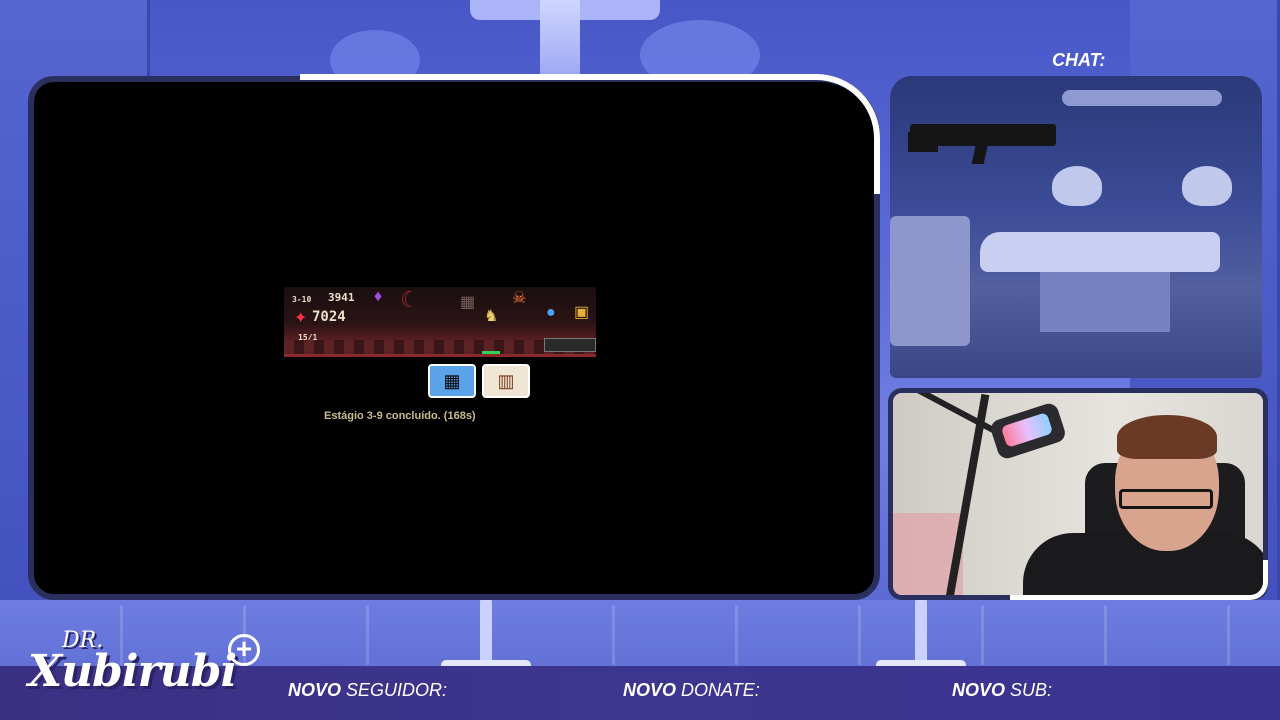 The height and width of the screenshot is (720, 1280). What do you see at coordinates (397, 690) in the screenshot?
I see `alert-label: SEGUIDOR:` at bounding box center [397, 690].